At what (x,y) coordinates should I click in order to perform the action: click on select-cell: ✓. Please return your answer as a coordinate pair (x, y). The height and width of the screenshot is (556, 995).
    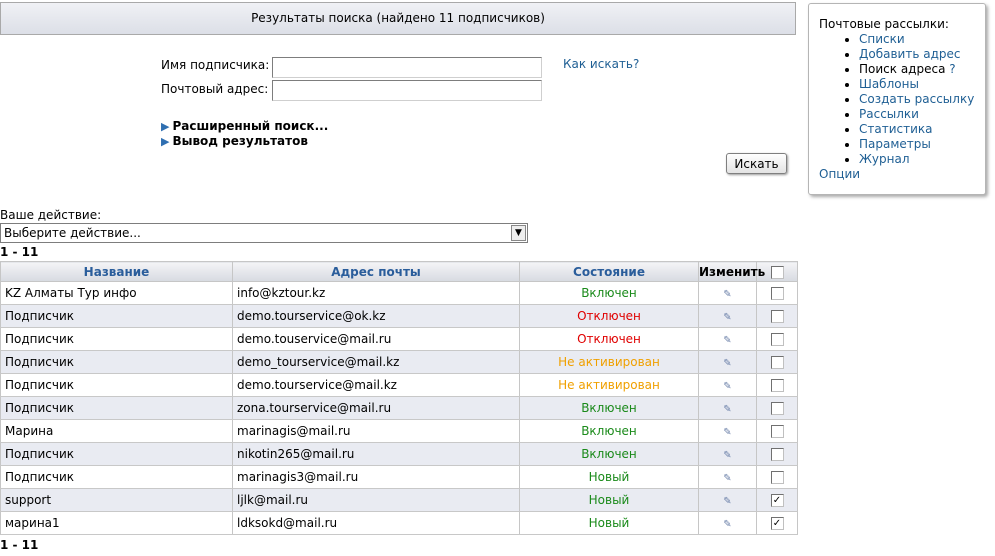
    Looking at the image, I should click on (777, 523).